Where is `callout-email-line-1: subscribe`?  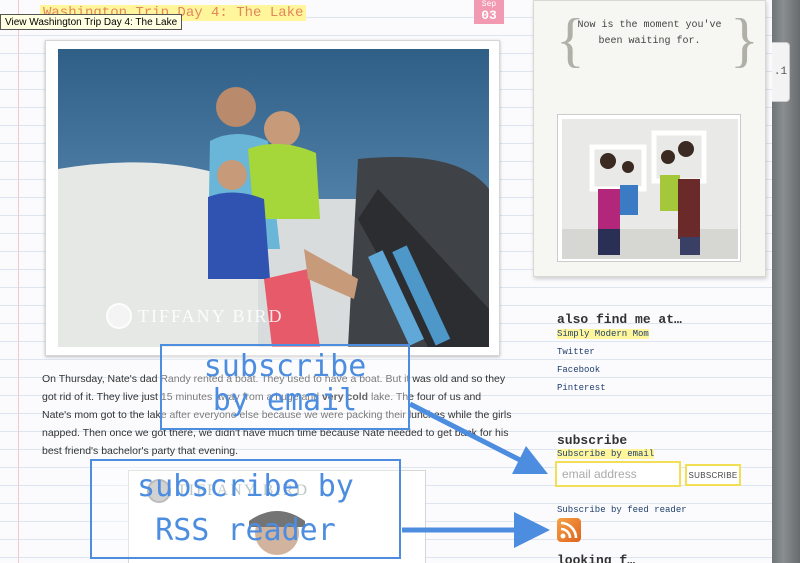 callout-email-line-1: subscribe is located at coordinates (285, 366).